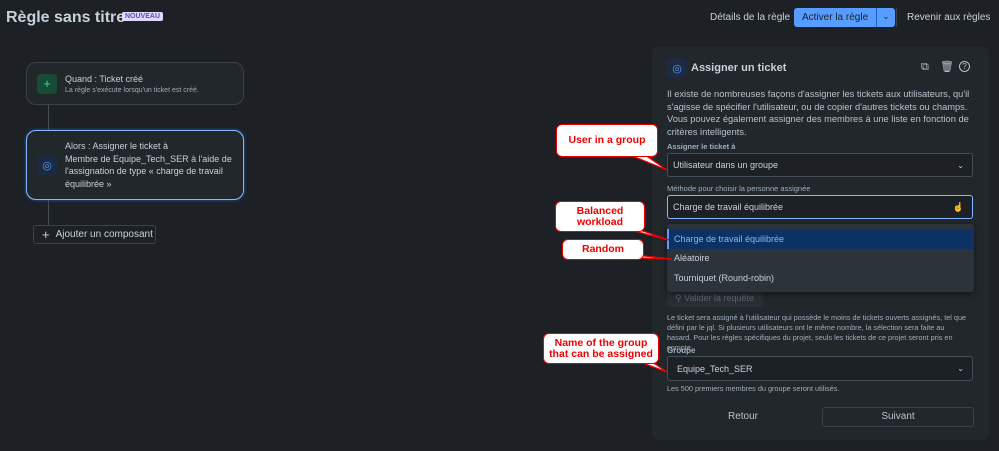 This screenshot has width=999, height=451. I want to click on next-button: Suivant, so click(898, 417).